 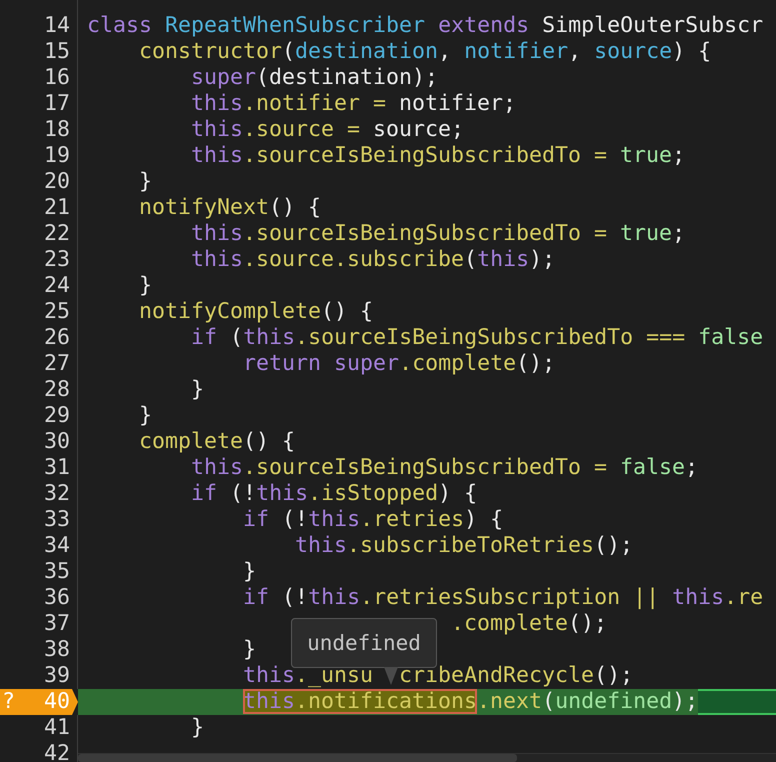 I want to click on code-line: constructor(destination, notifier, source) {, so click(x=425, y=52).